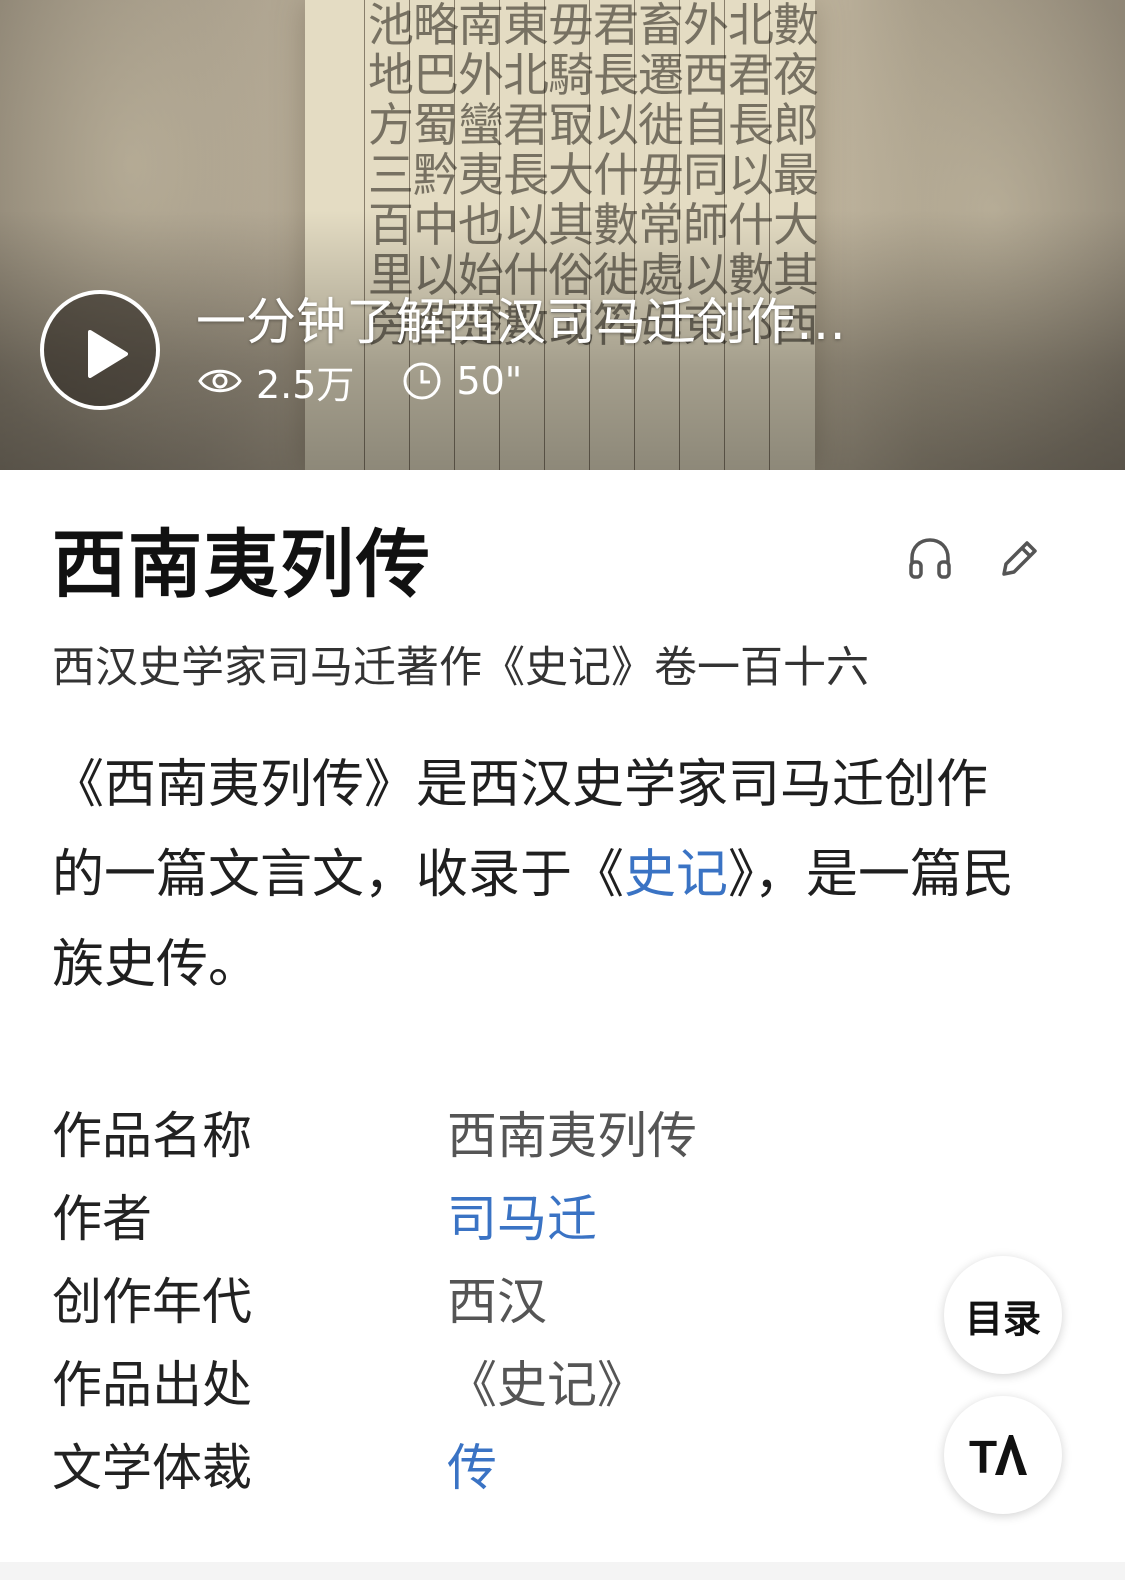 The width and height of the screenshot is (1125, 1580). I want to click on headphones-icon, so click(930, 558).